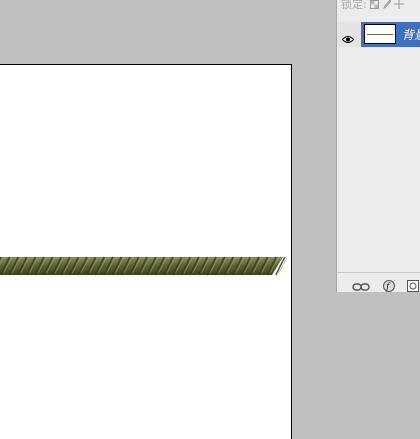 This screenshot has width=420, height=439. What do you see at coordinates (398, 4) in the screenshot?
I see `lock-move-icon` at bounding box center [398, 4].